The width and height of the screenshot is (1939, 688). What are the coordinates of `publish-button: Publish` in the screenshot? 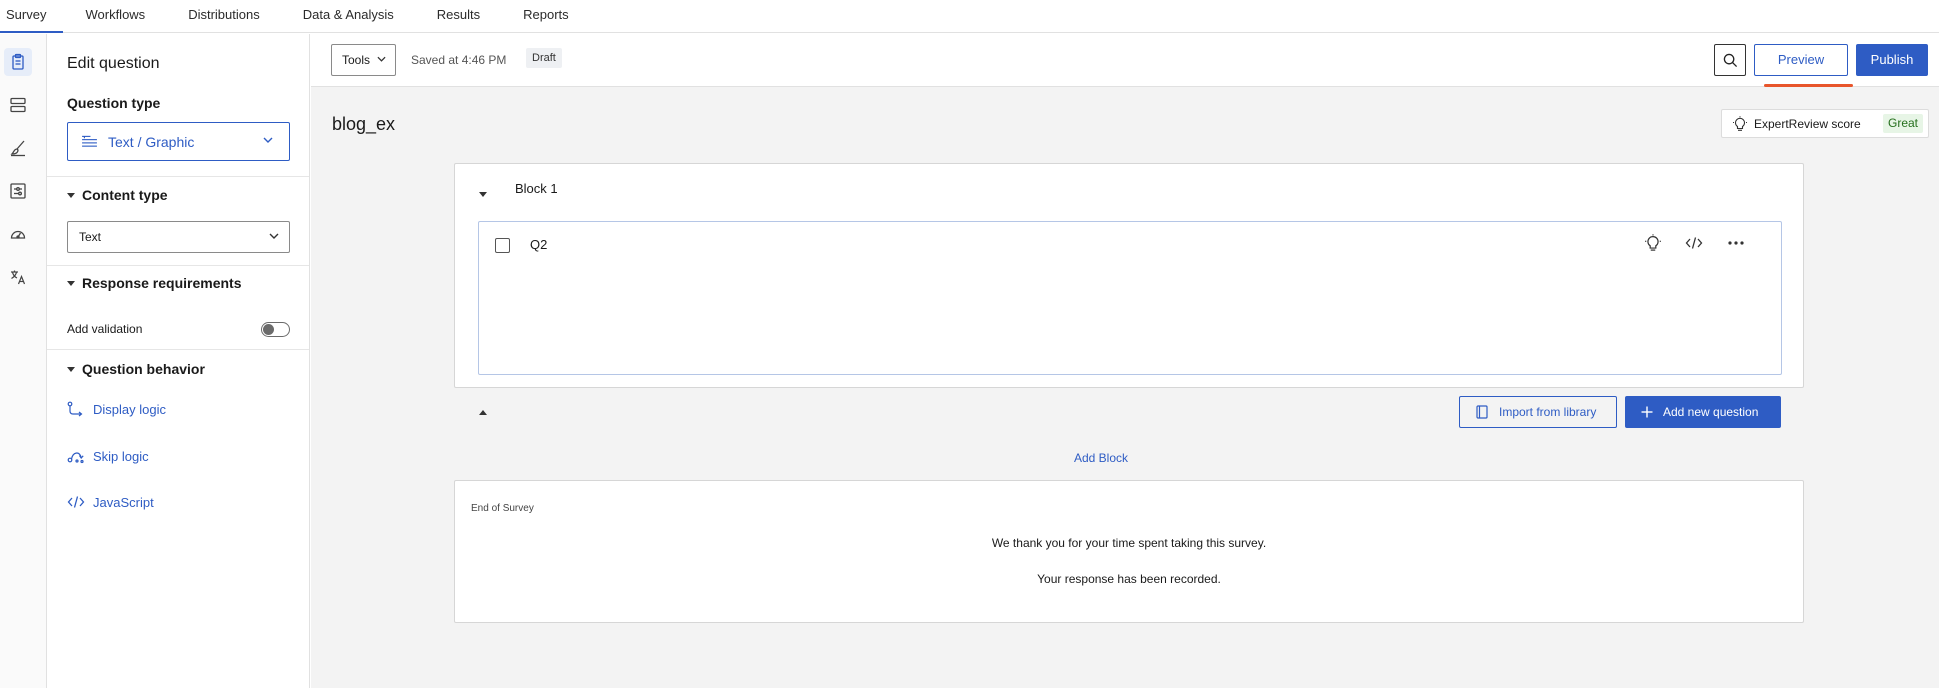 It's located at (1892, 60).